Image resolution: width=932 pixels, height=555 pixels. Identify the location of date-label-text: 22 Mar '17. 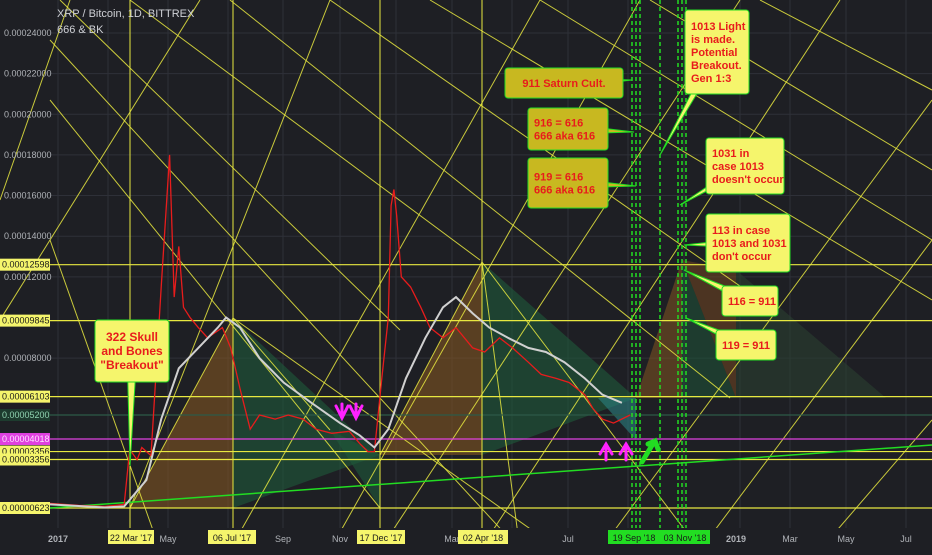
(131, 538).